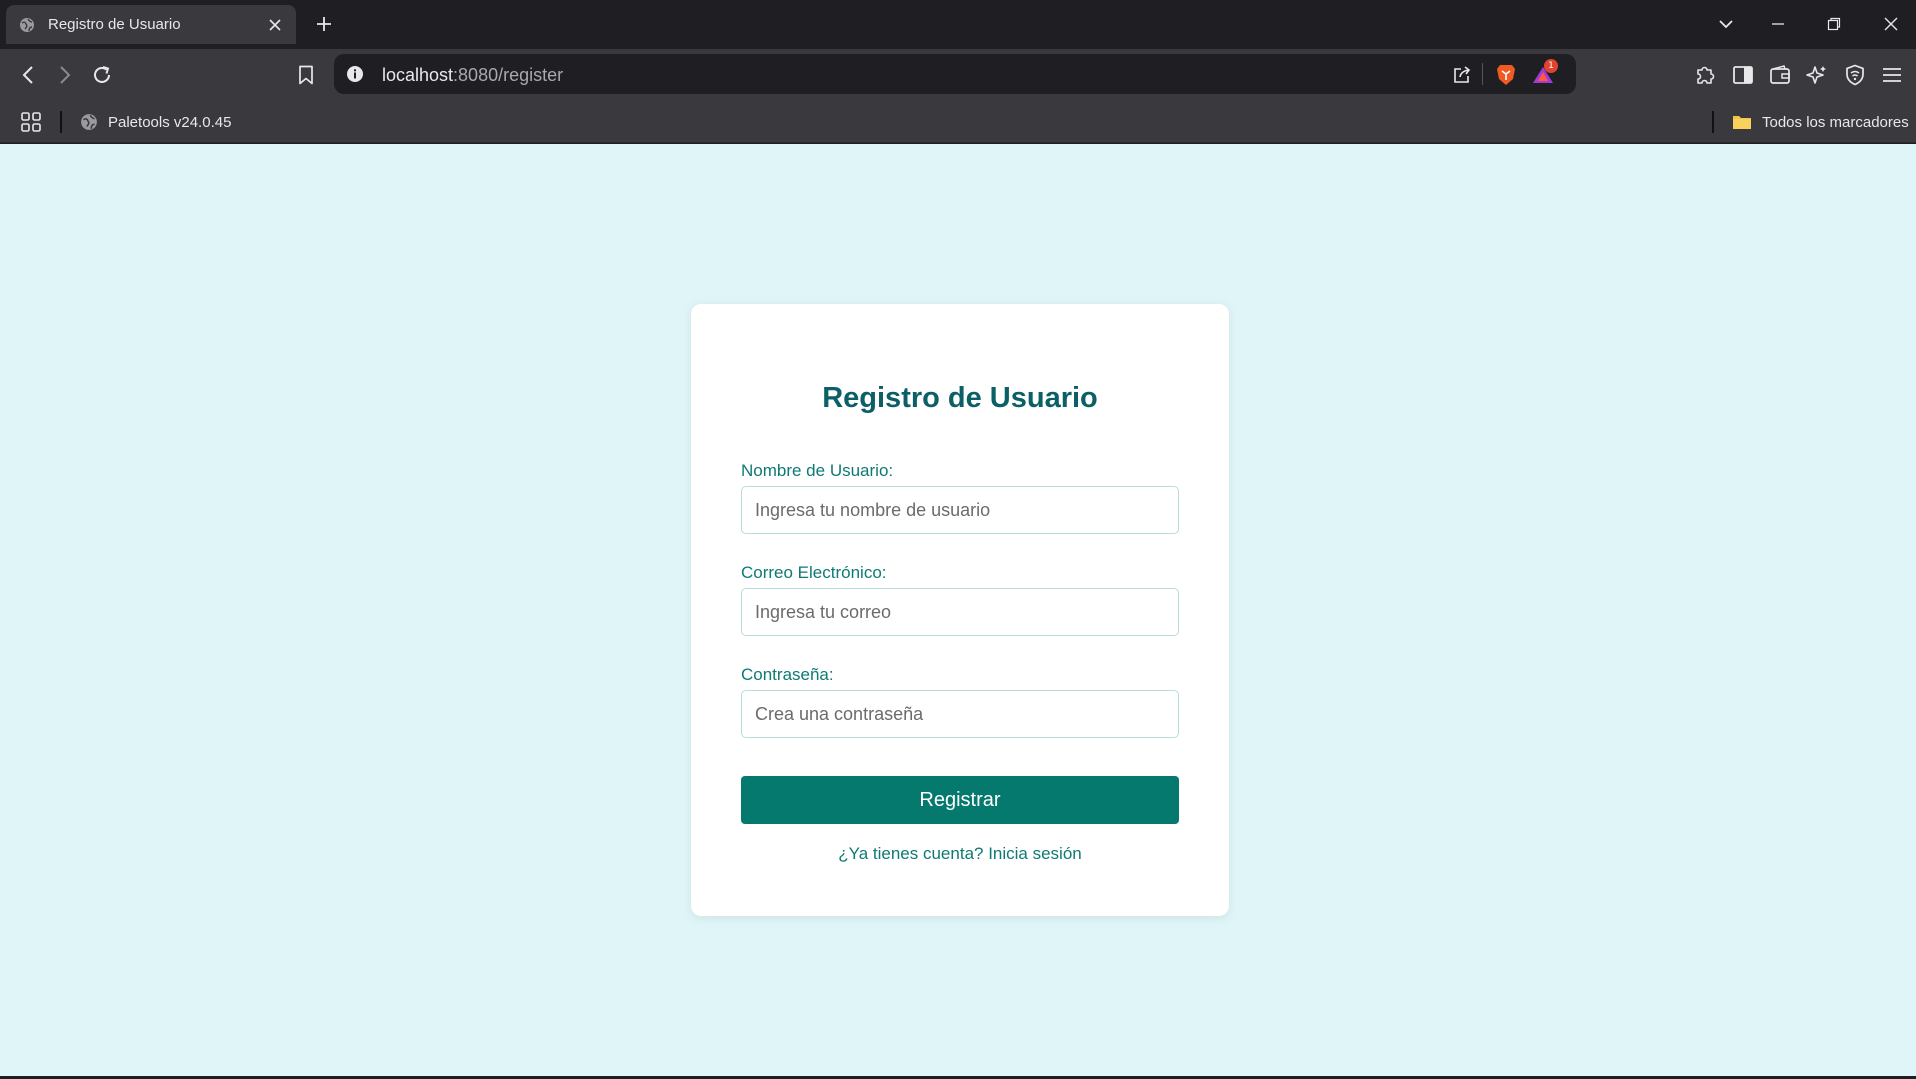 The image size is (1916, 1079). I want to click on bookmark-label: Paletools v24.0.45, so click(170, 122).